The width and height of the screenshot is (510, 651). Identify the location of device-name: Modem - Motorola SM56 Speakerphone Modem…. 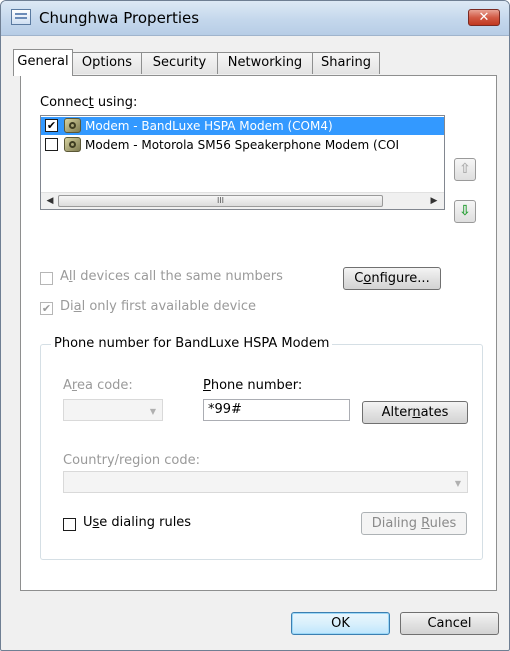
(242, 145).